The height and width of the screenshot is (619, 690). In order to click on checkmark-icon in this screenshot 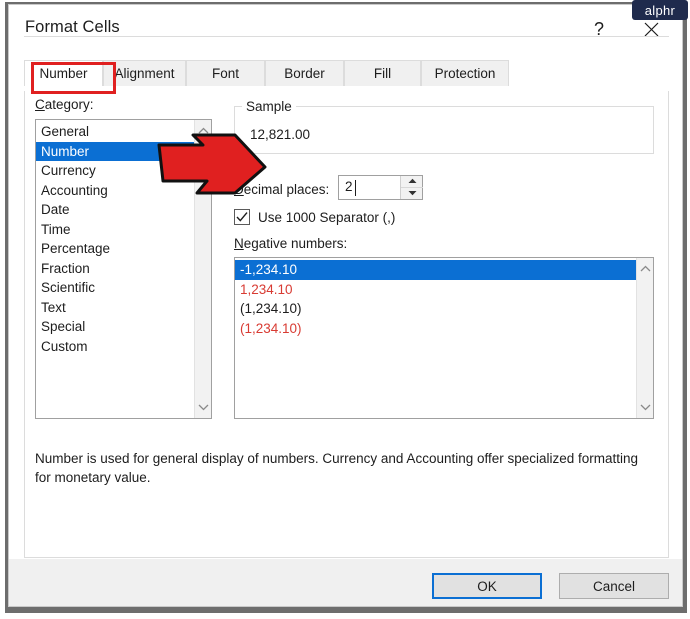, I will do `click(242, 217)`.